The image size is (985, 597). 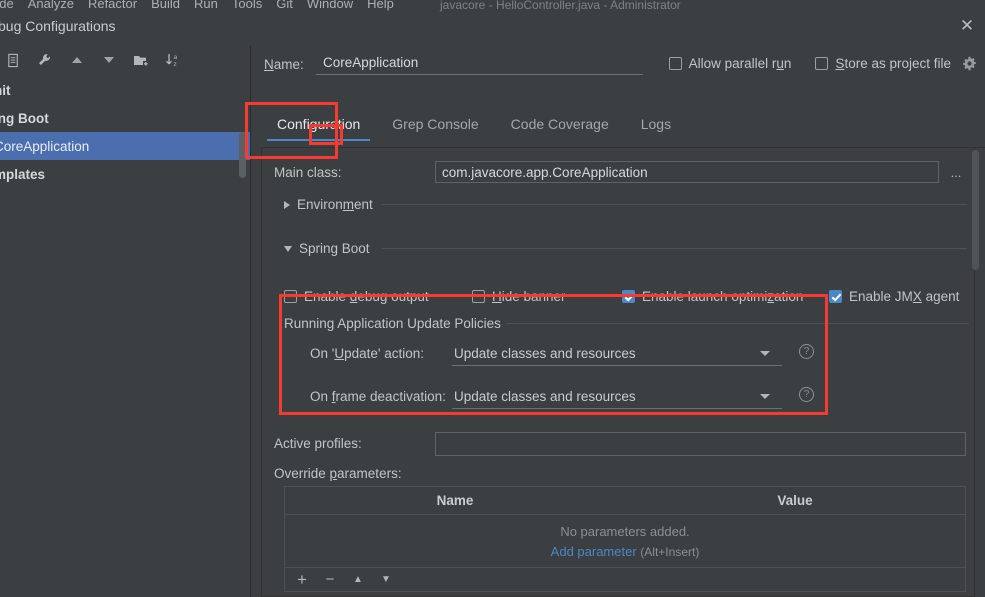 What do you see at coordinates (380, 5) in the screenshot?
I see `menu-item-help: Help` at bounding box center [380, 5].